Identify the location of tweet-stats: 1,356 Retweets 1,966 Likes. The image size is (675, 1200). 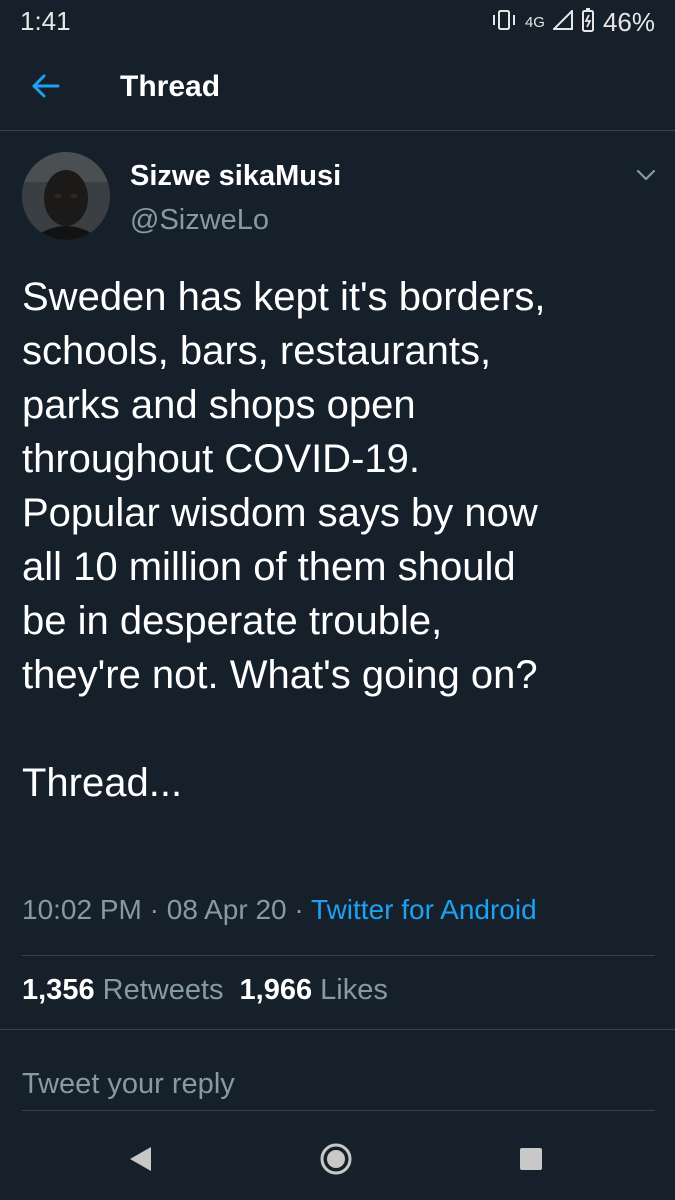
(205, 990).